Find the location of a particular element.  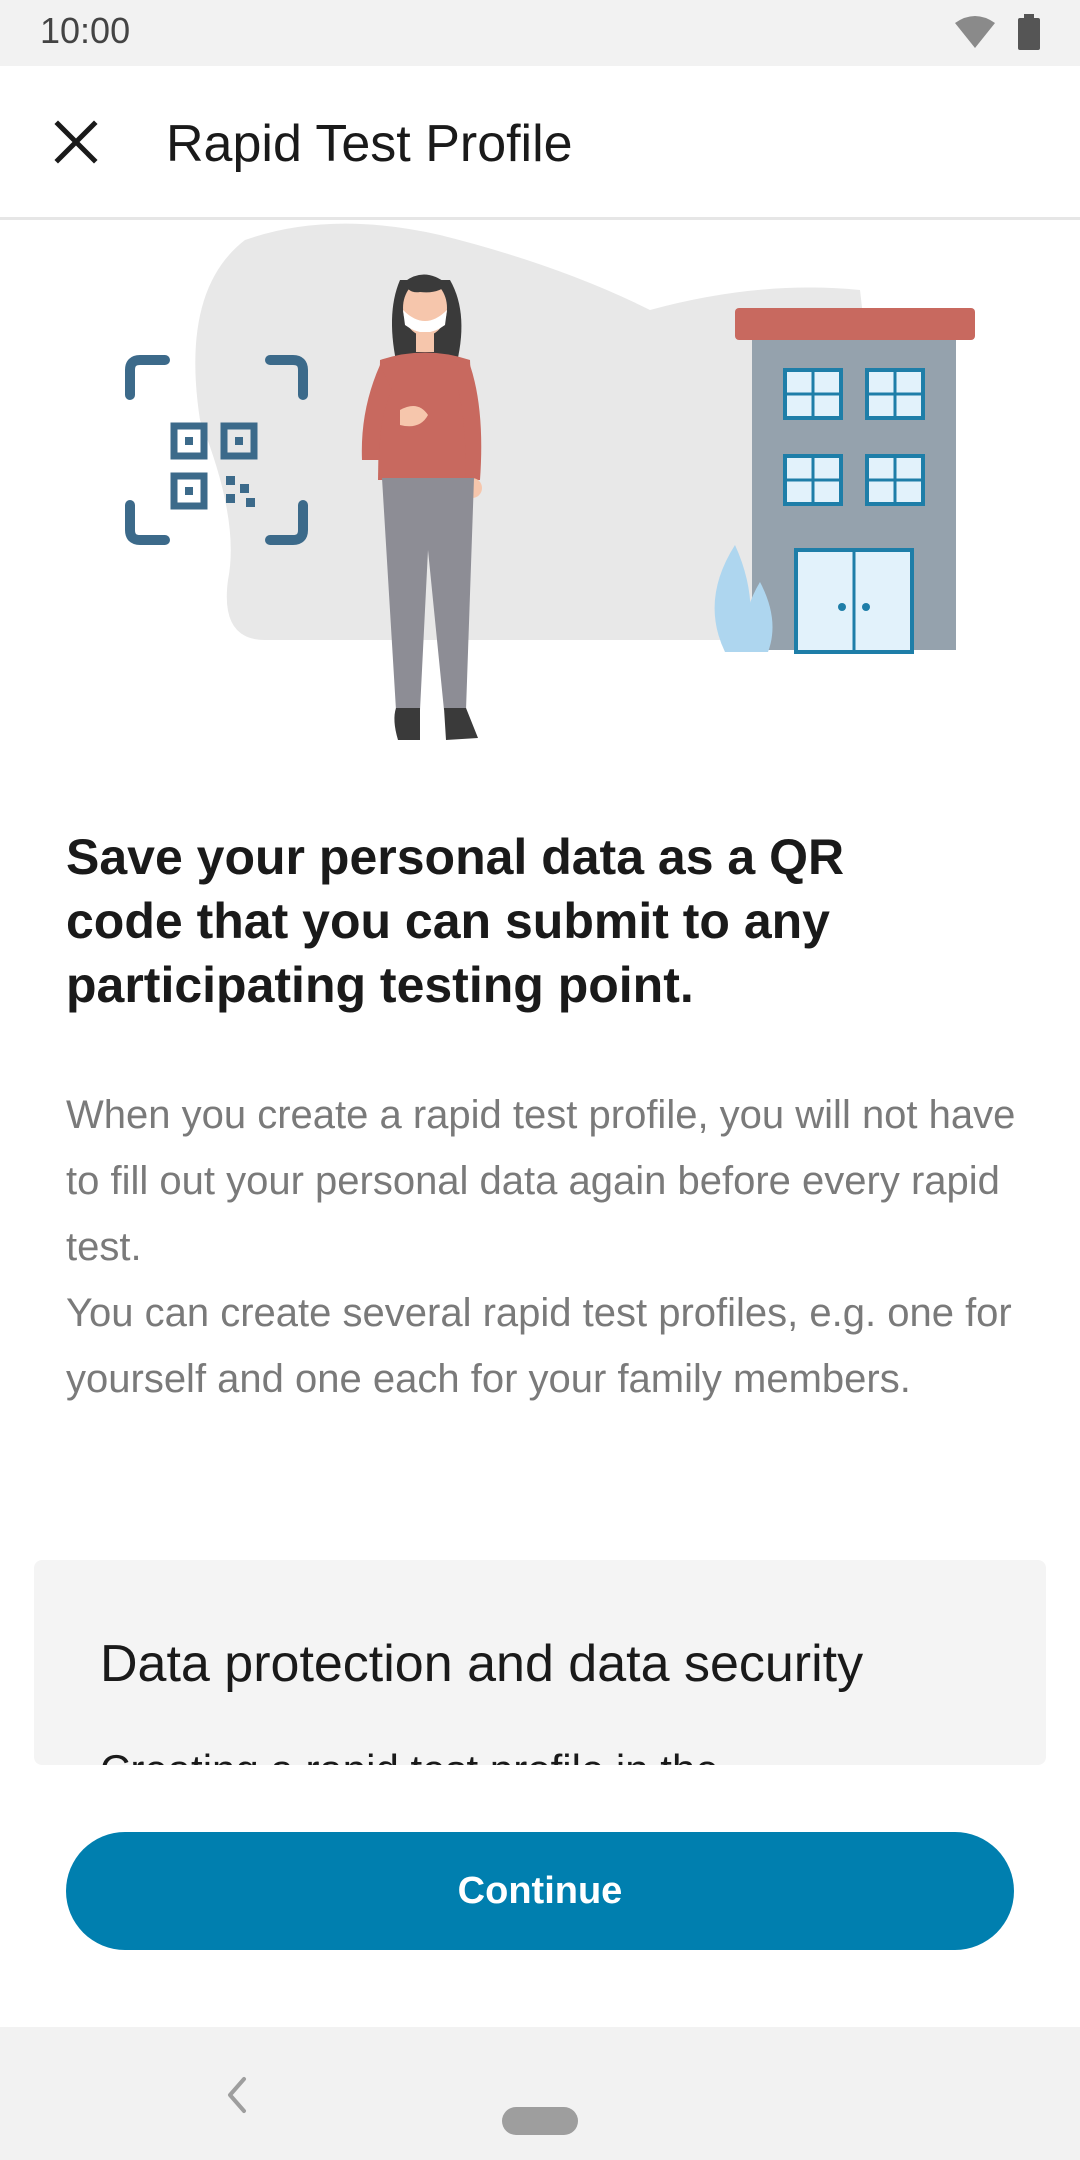

status-icons is located at coordinates (997, 32).